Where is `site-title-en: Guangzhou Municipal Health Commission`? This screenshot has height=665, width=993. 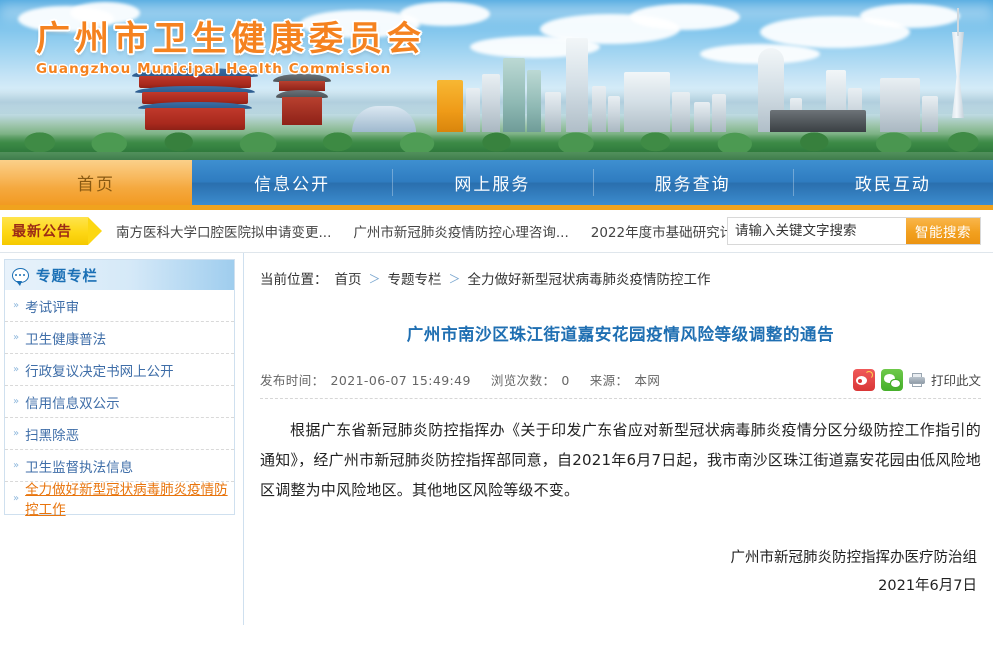
site-title-en: Guangzhou Municipal Health Commission is located at coordinates (214, 69).